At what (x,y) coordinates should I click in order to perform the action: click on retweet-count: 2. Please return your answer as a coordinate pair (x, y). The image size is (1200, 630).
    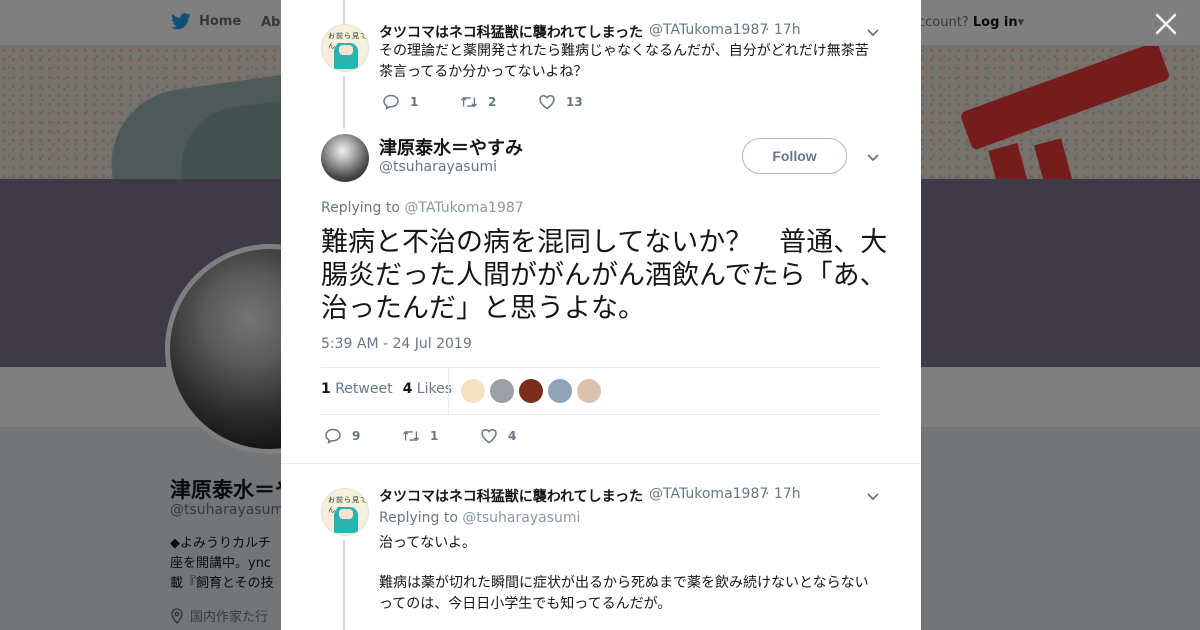
    Looking at the image, I should click on (492, 102).